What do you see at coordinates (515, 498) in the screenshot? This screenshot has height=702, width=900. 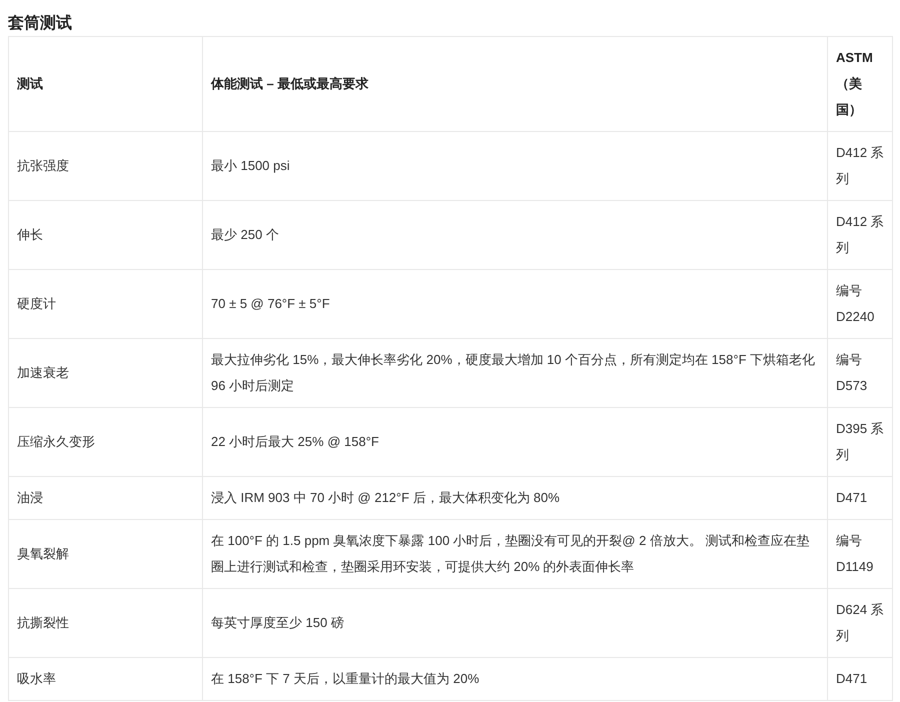 I see `table-cell: 浸入 IRM 903 中 70 小时 @ 212°F 后，最大体积变化为 80%` at bounding box center [515, 498].